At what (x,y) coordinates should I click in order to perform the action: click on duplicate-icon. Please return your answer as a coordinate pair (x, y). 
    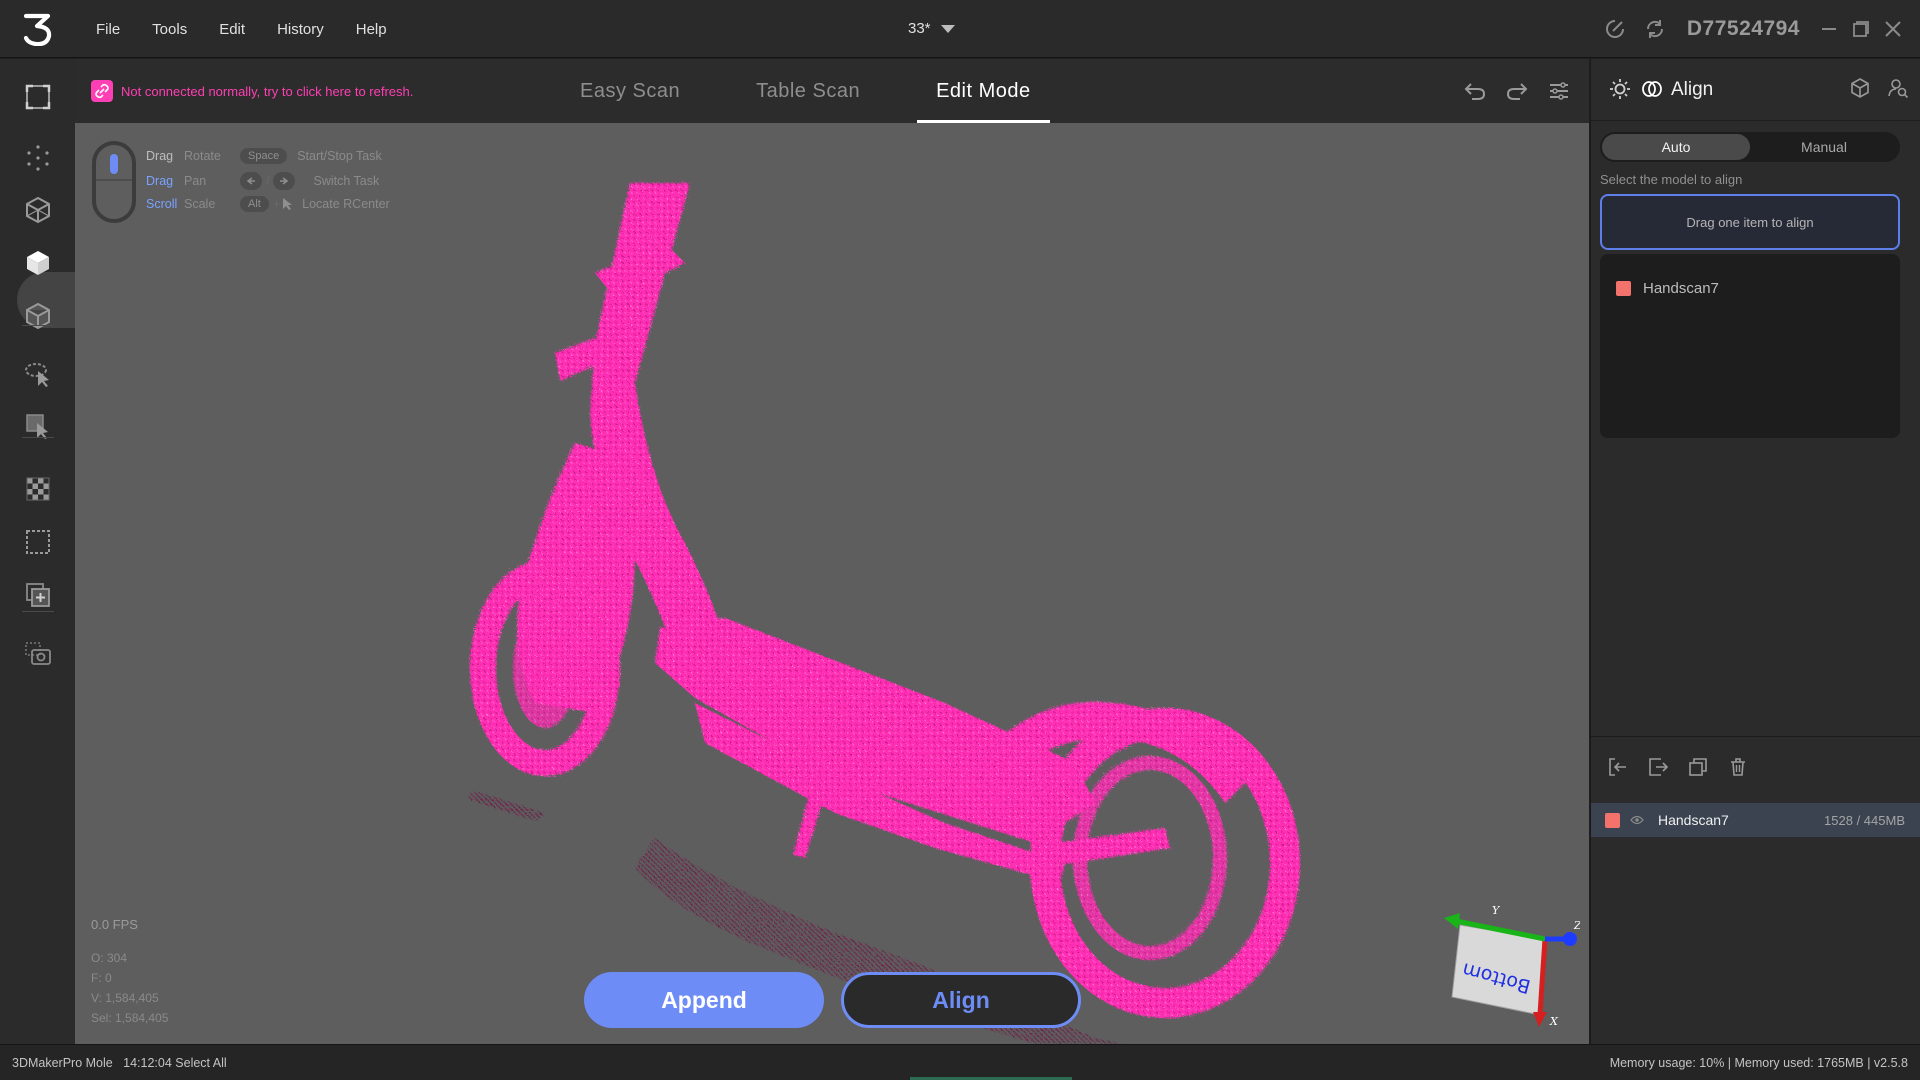
    Looking at the image, I should click on (1698, 767).